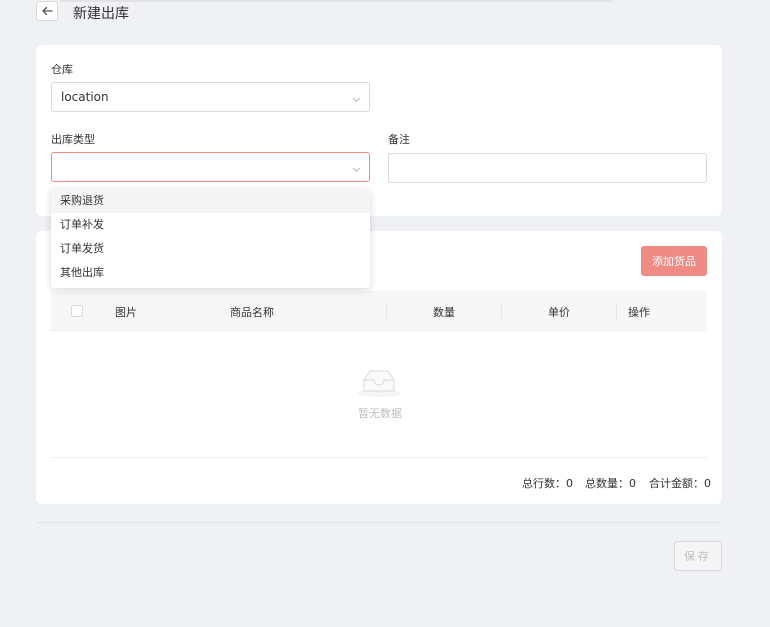  I want to click on warehouse-value: location, so click(85, 97).